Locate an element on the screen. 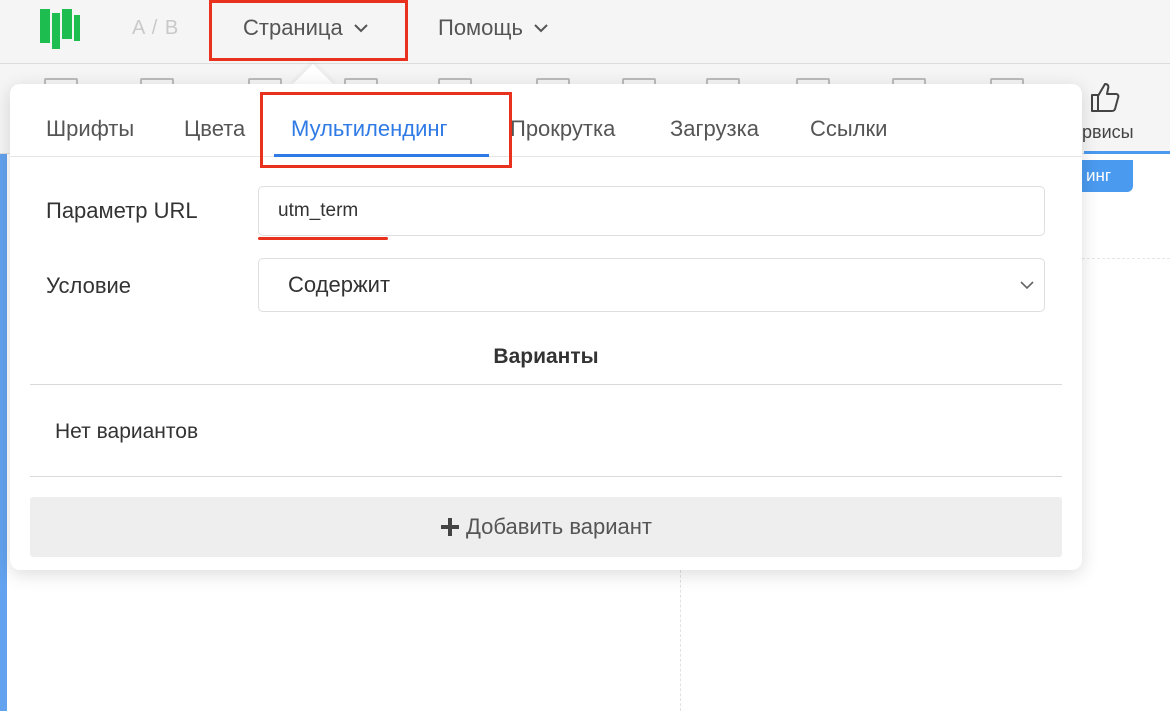  plus-icon is located at coordinates (449, 527).